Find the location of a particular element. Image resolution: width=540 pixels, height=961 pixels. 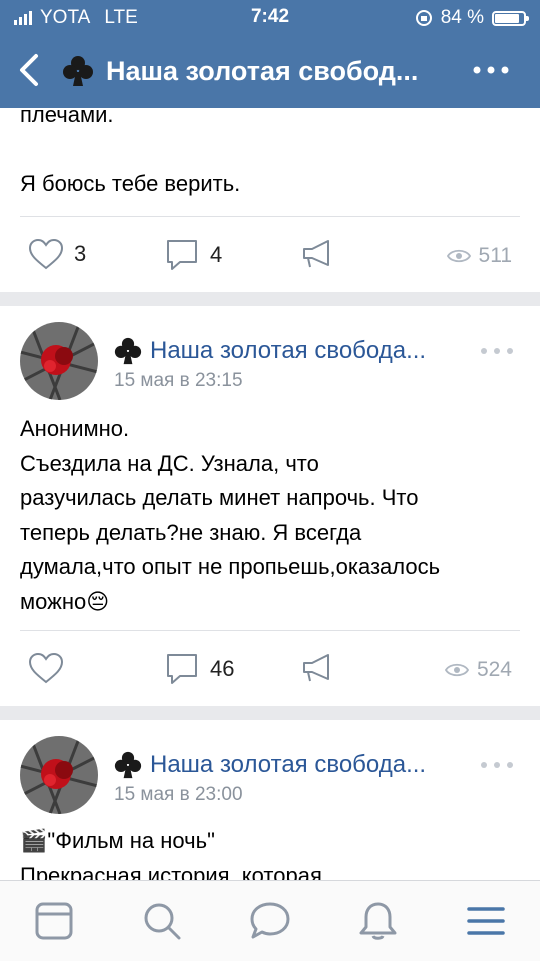

views-count: 524 is located at coordinates (494, 669).